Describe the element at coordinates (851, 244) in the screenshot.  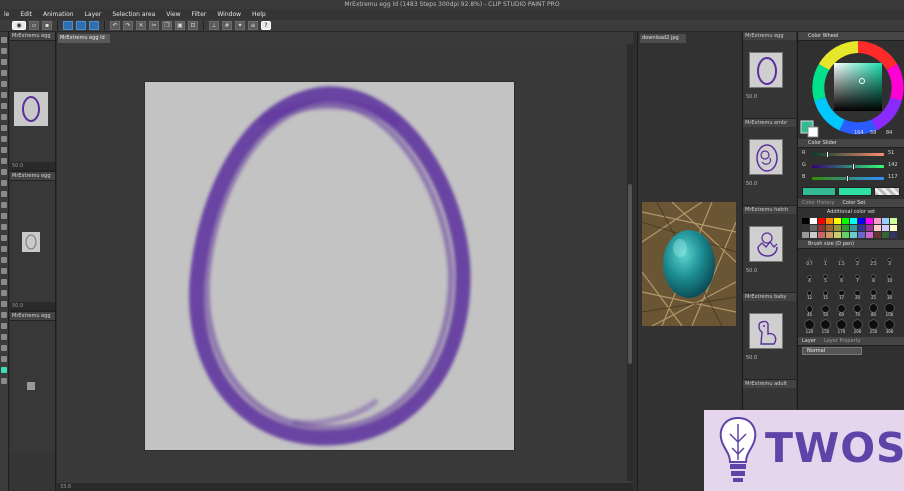
I see `brush-size-header: Brush size (D pen)` at that location.